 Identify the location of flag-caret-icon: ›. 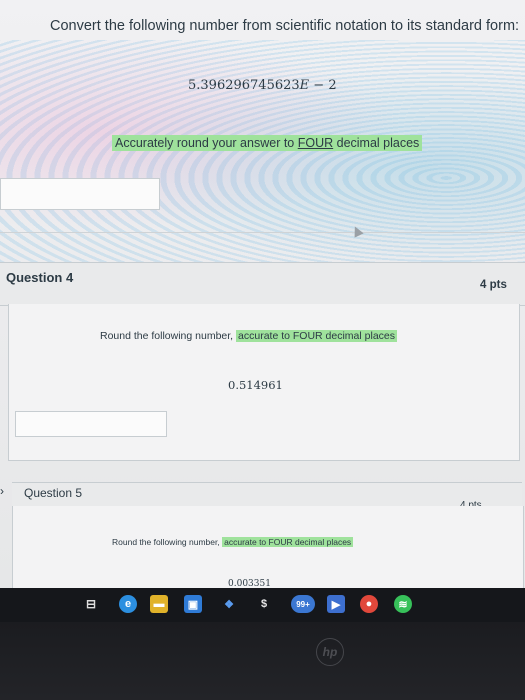
(2, 491).